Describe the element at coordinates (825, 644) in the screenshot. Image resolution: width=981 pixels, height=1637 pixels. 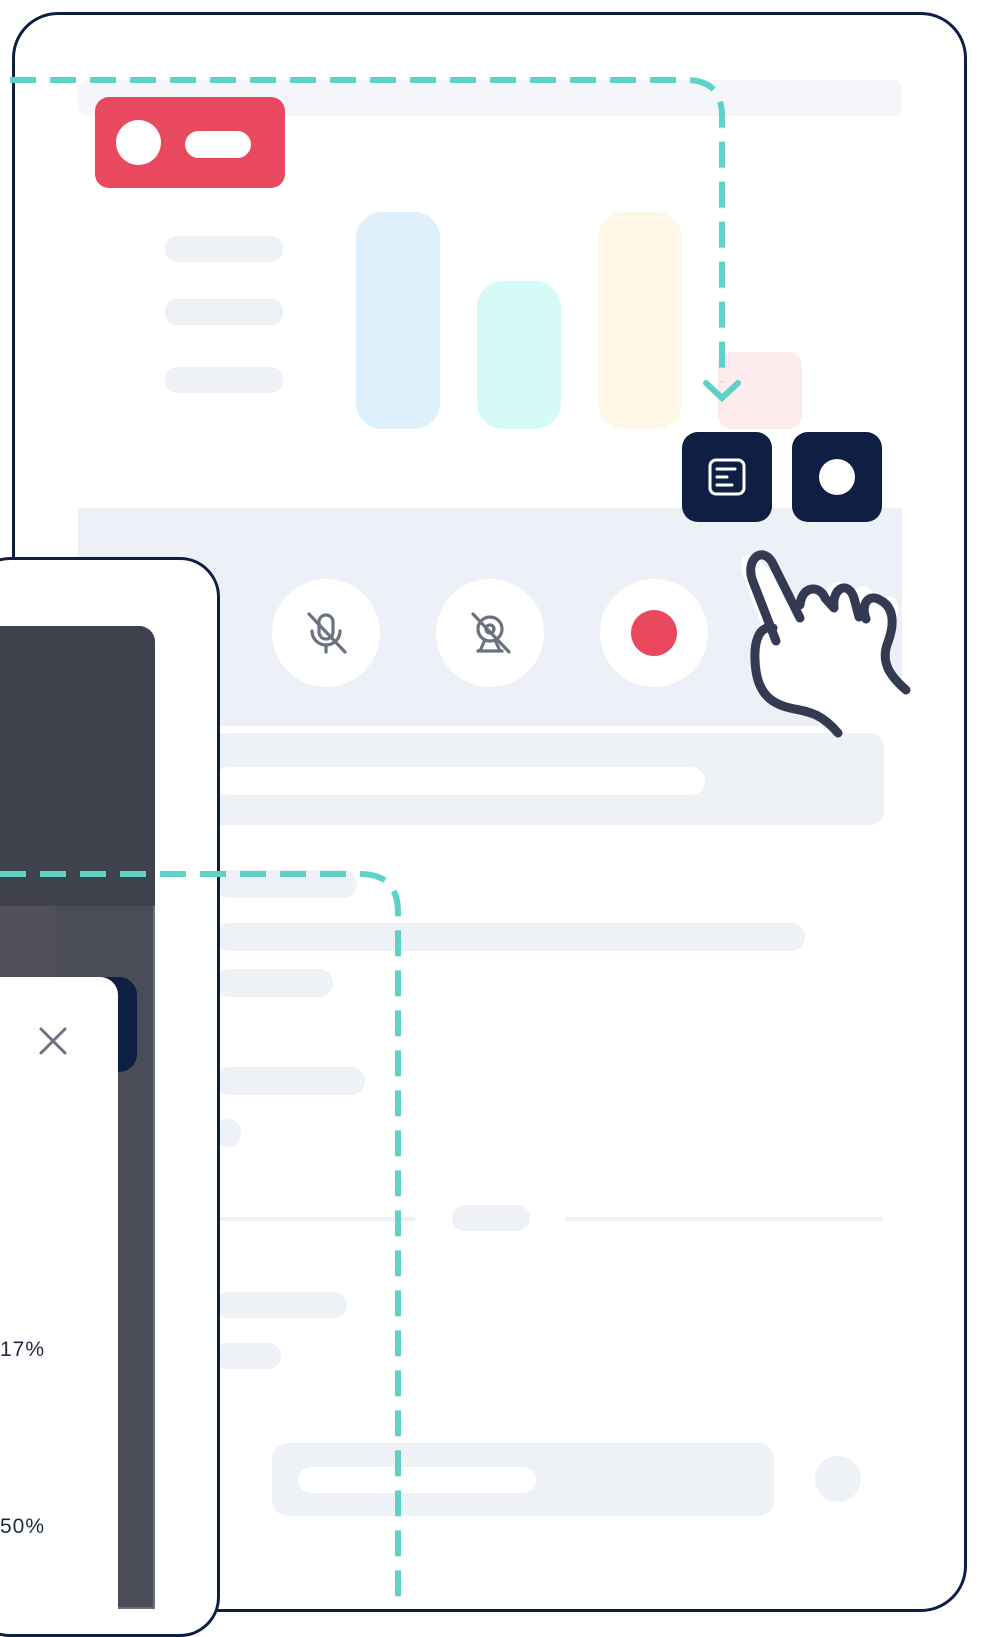
I see `pointer-hand-icon` at that location.